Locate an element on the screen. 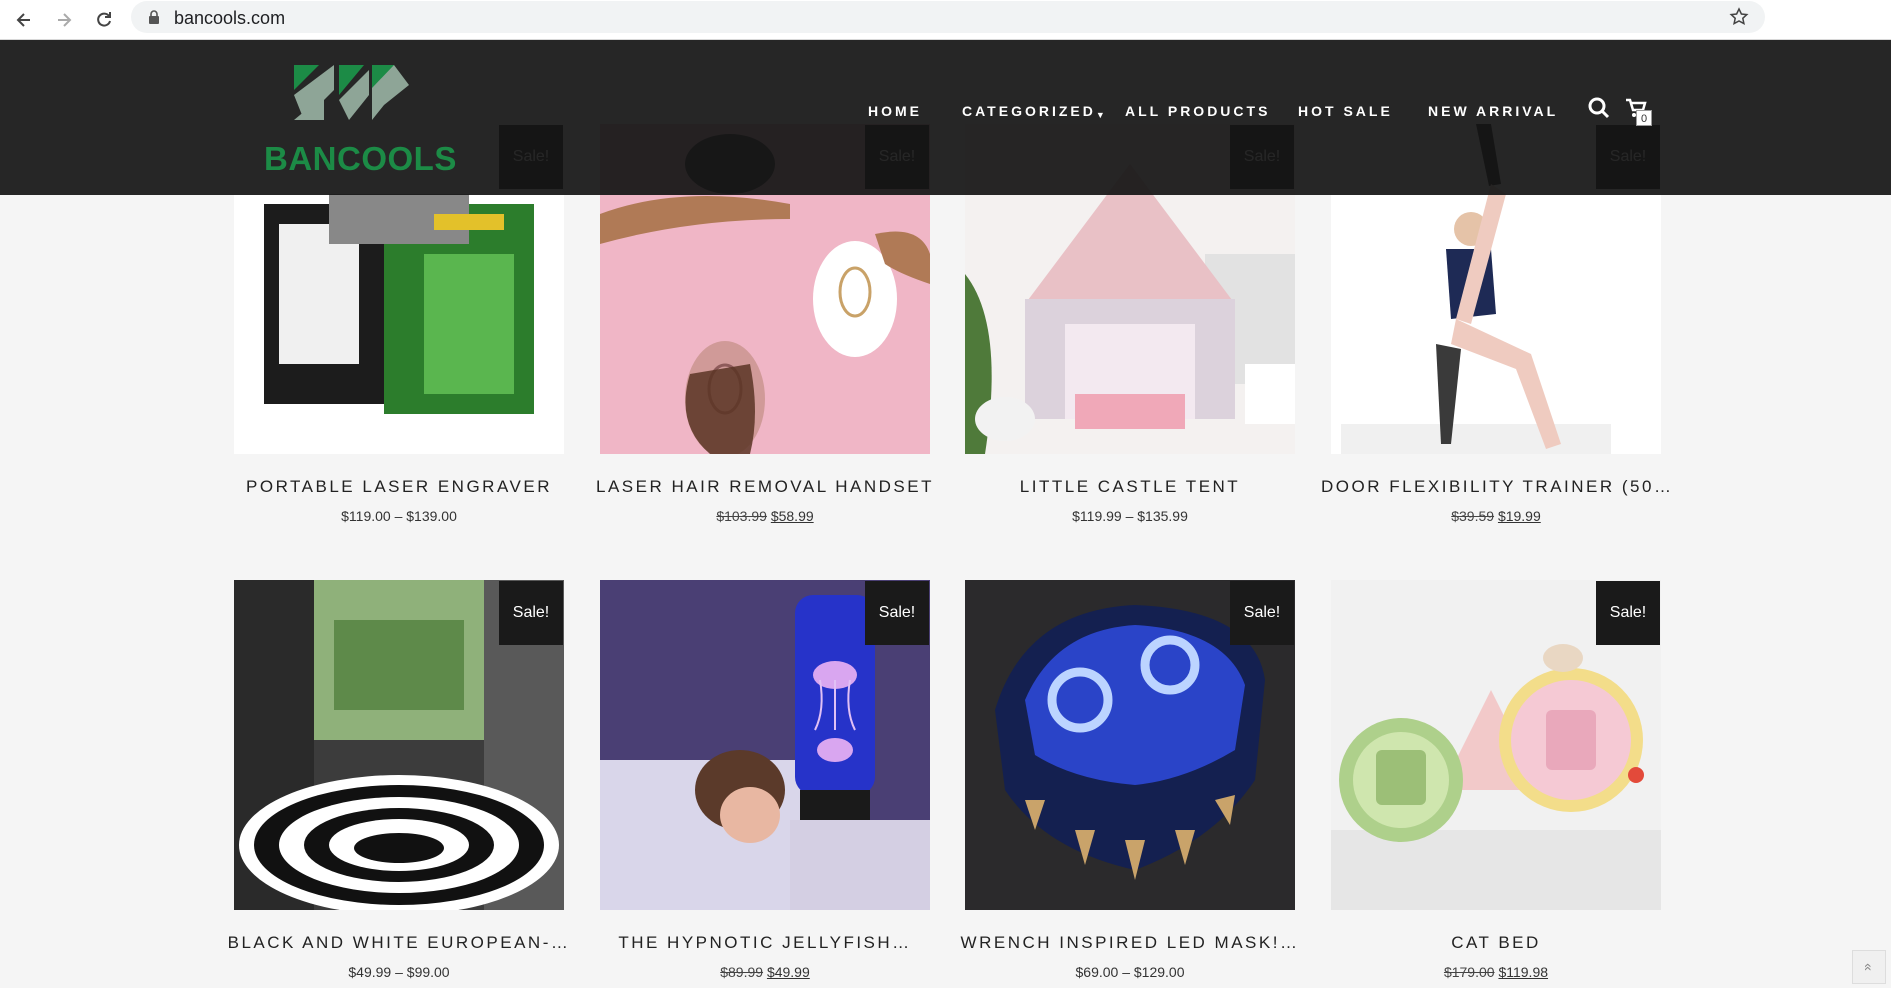  nav-categorized: CATEGORIZED▼ is located at coordinates (1033, 111).